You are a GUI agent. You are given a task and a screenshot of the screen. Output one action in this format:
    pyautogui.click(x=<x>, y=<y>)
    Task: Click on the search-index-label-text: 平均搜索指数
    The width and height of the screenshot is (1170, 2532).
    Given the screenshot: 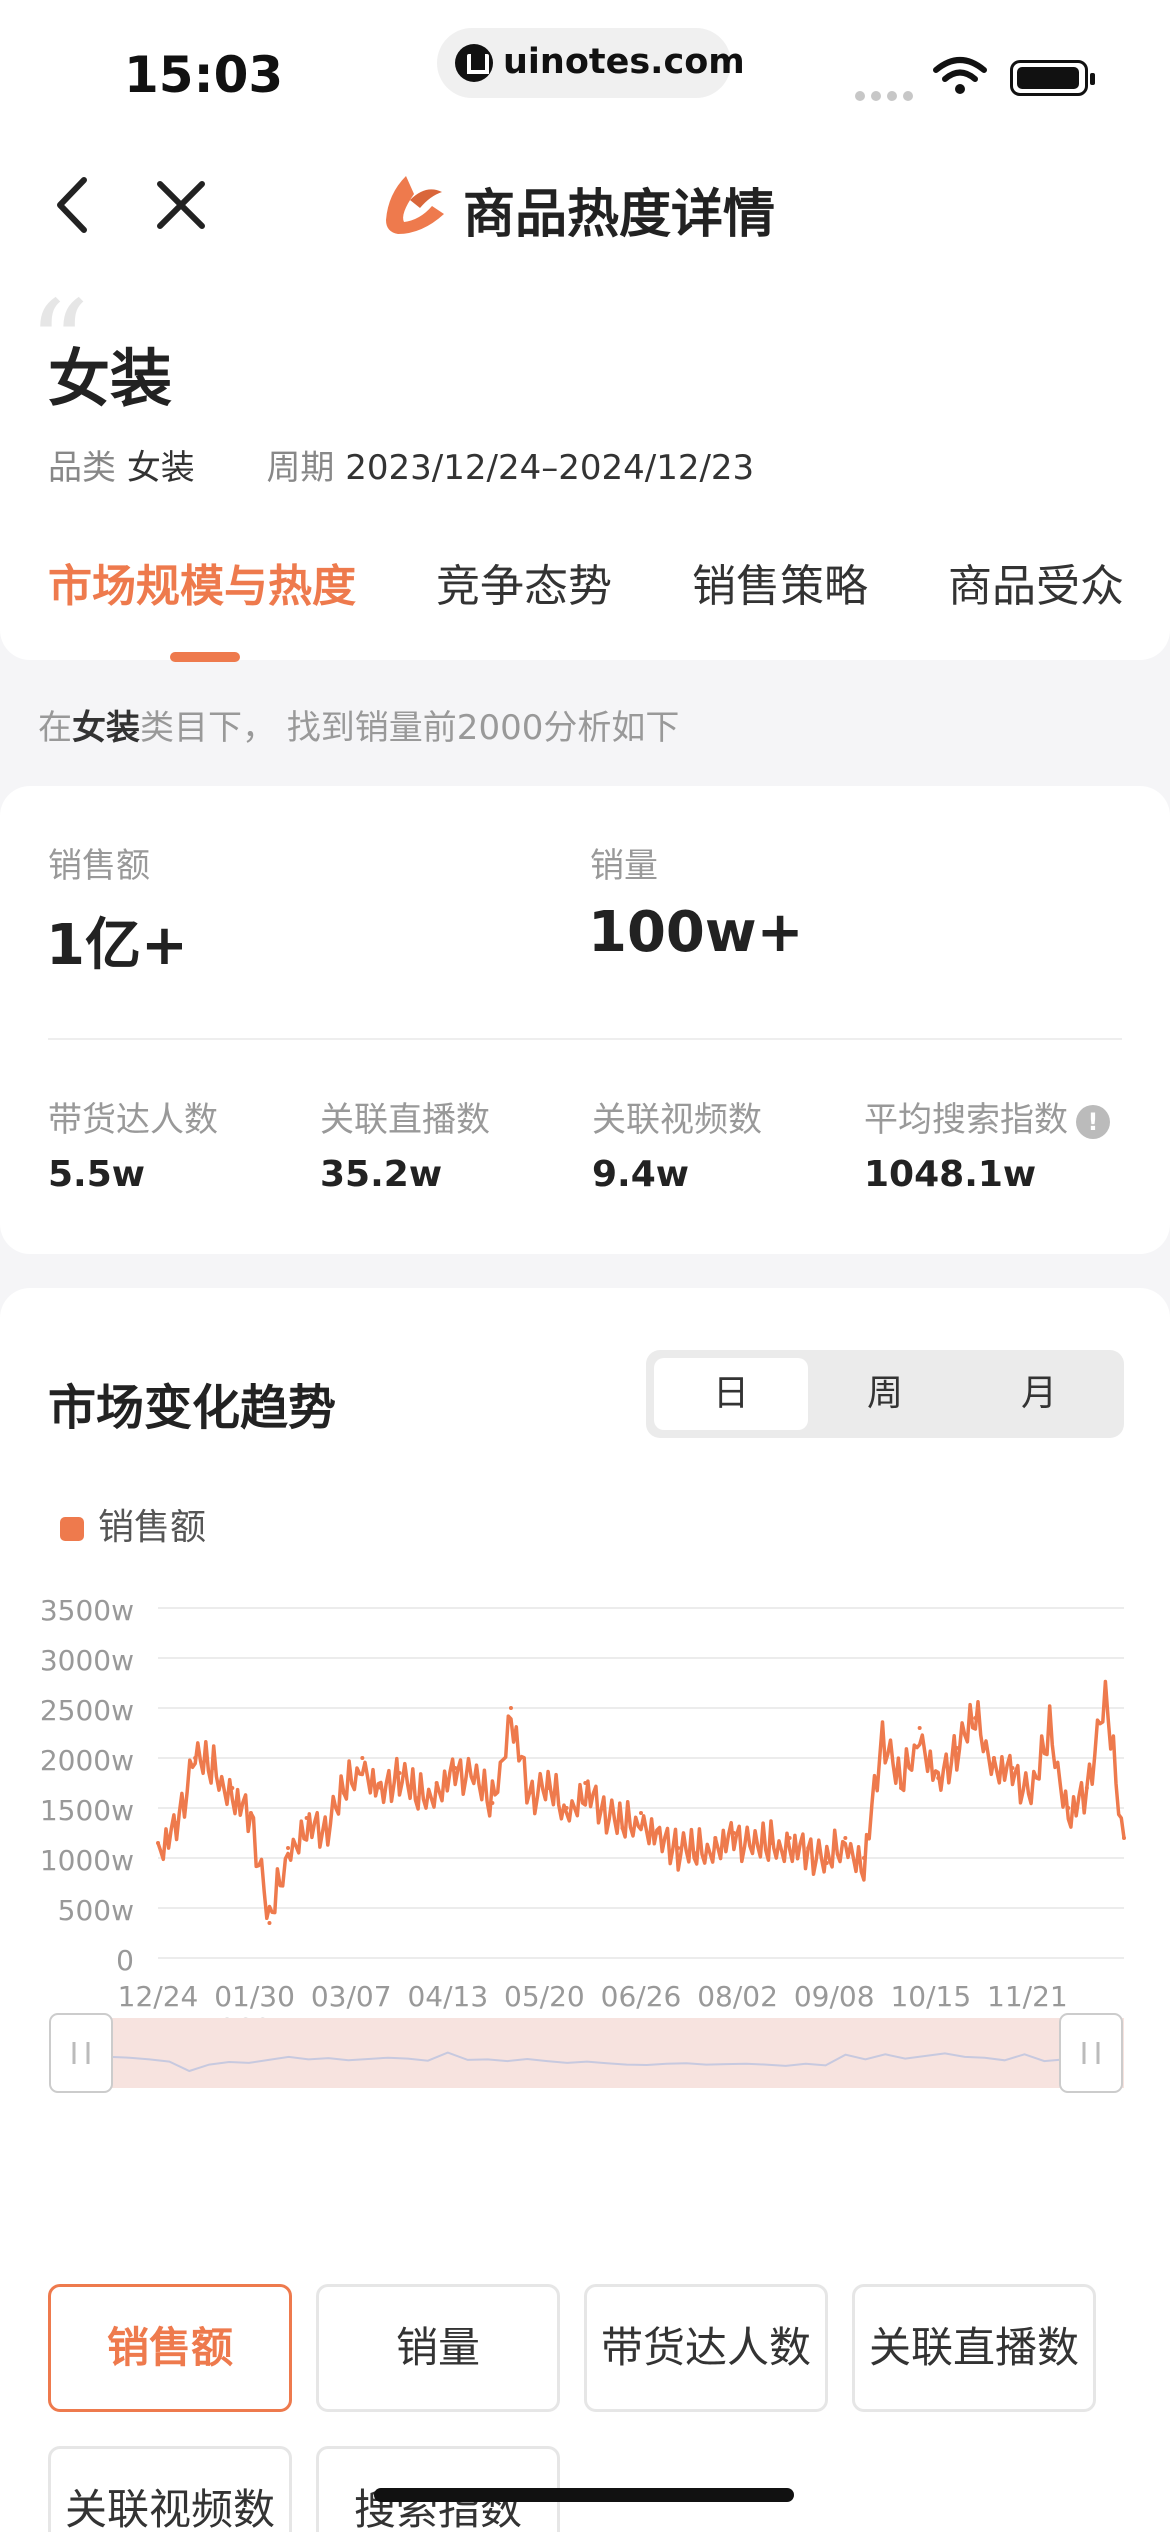 What is the action you would take?
    pyautogui.click(x=966, y=1120)
    